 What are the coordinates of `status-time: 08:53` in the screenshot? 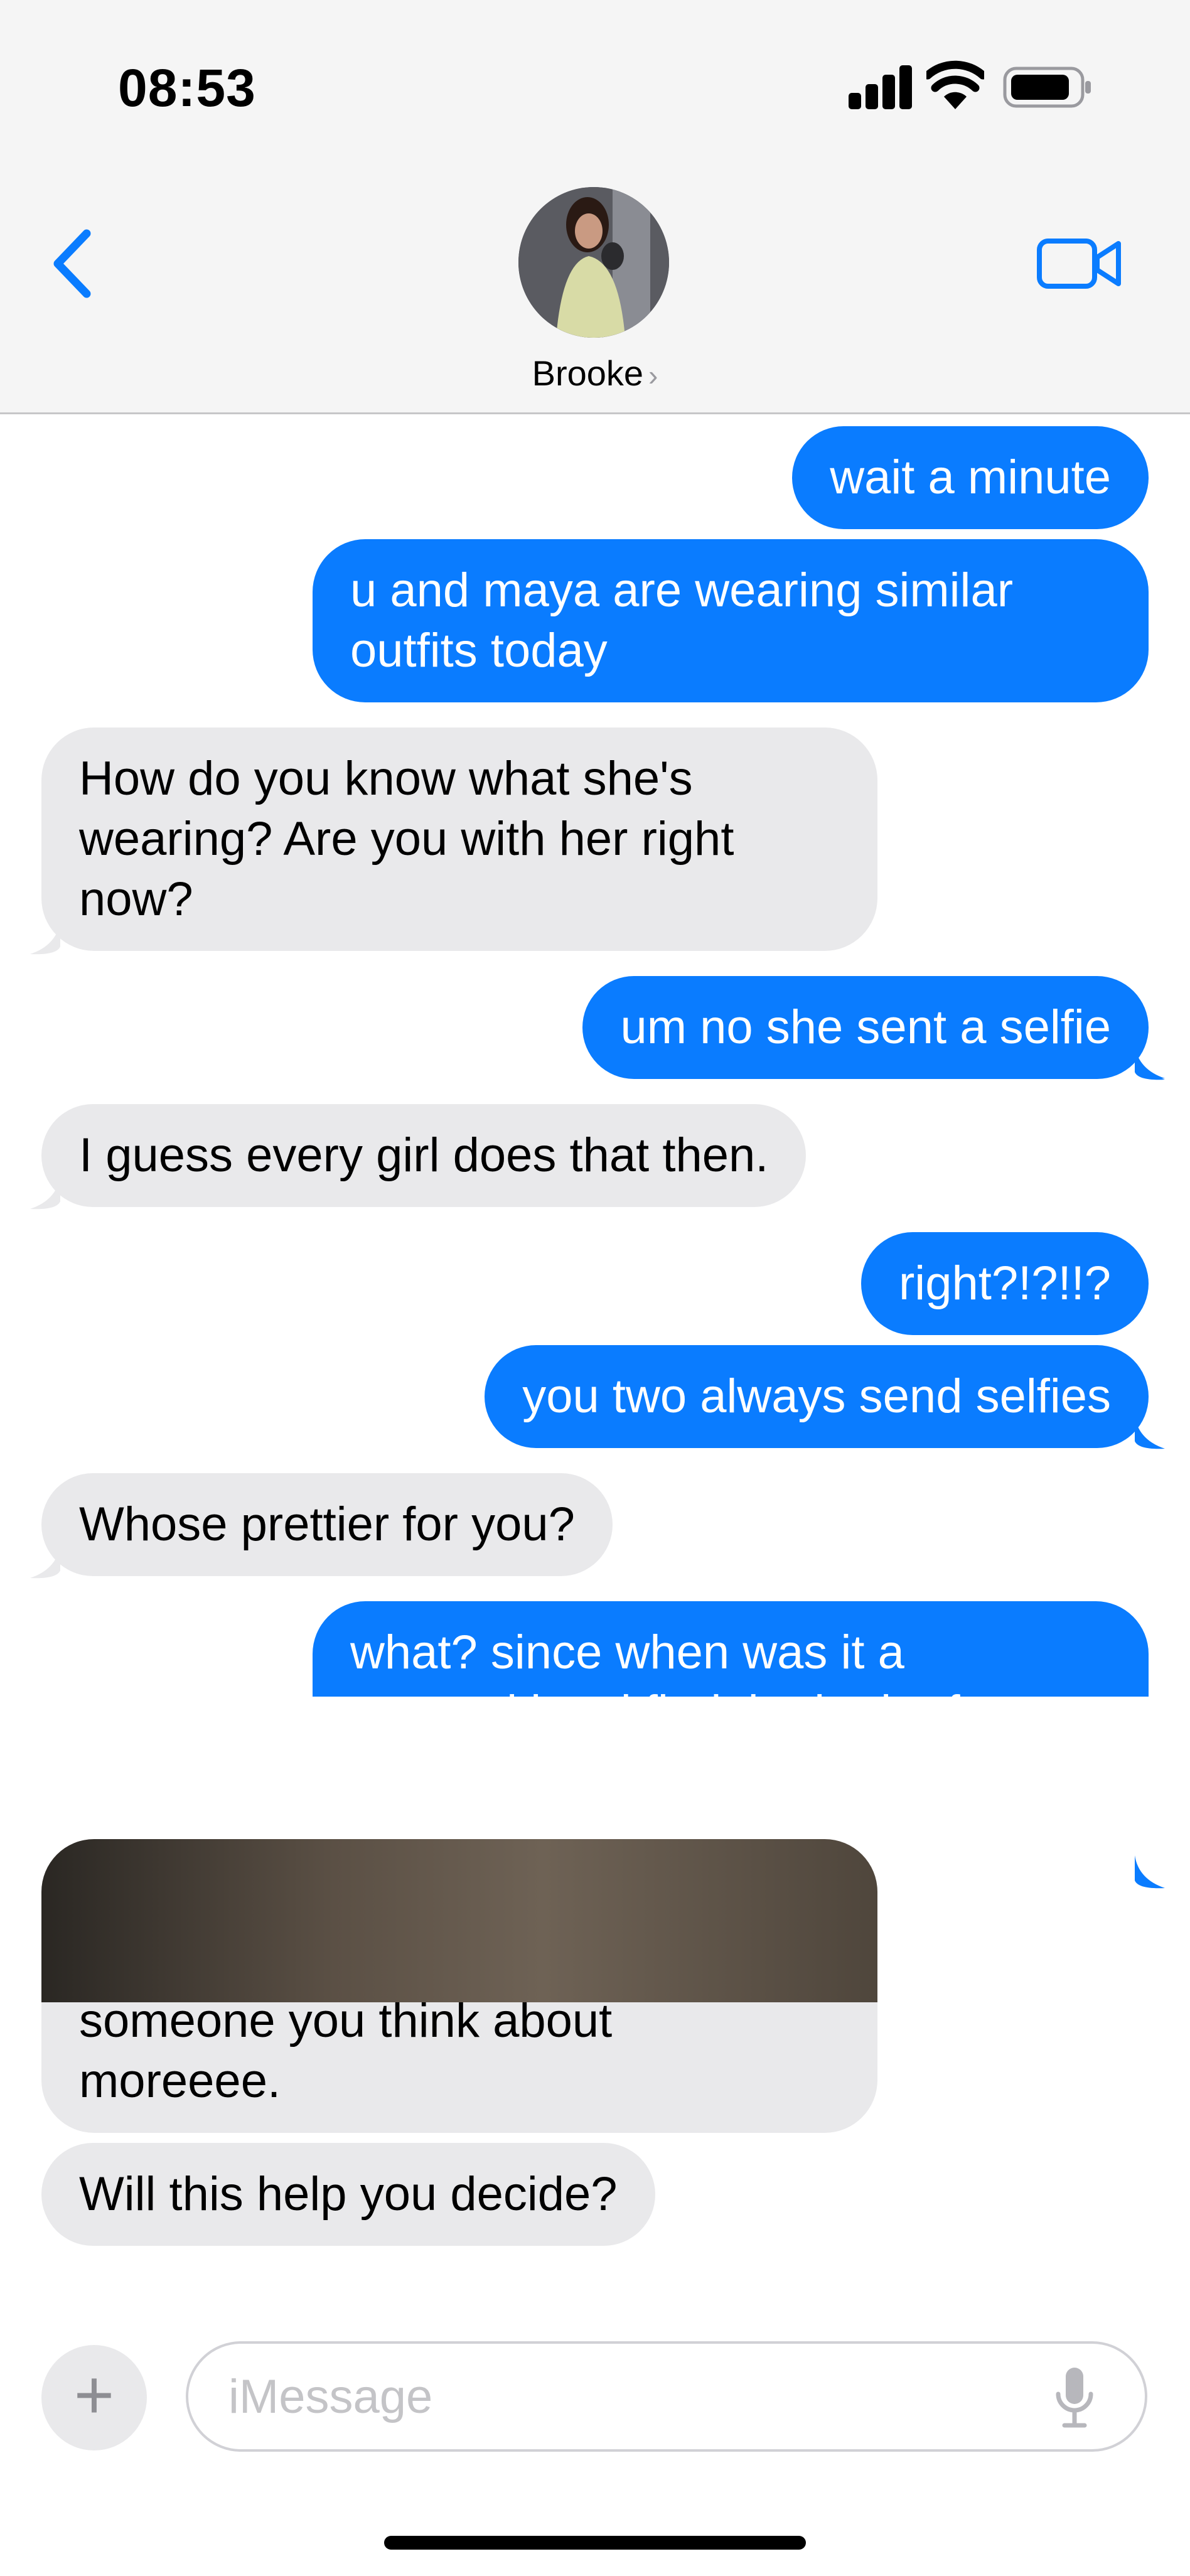 It's located at (187, 88).